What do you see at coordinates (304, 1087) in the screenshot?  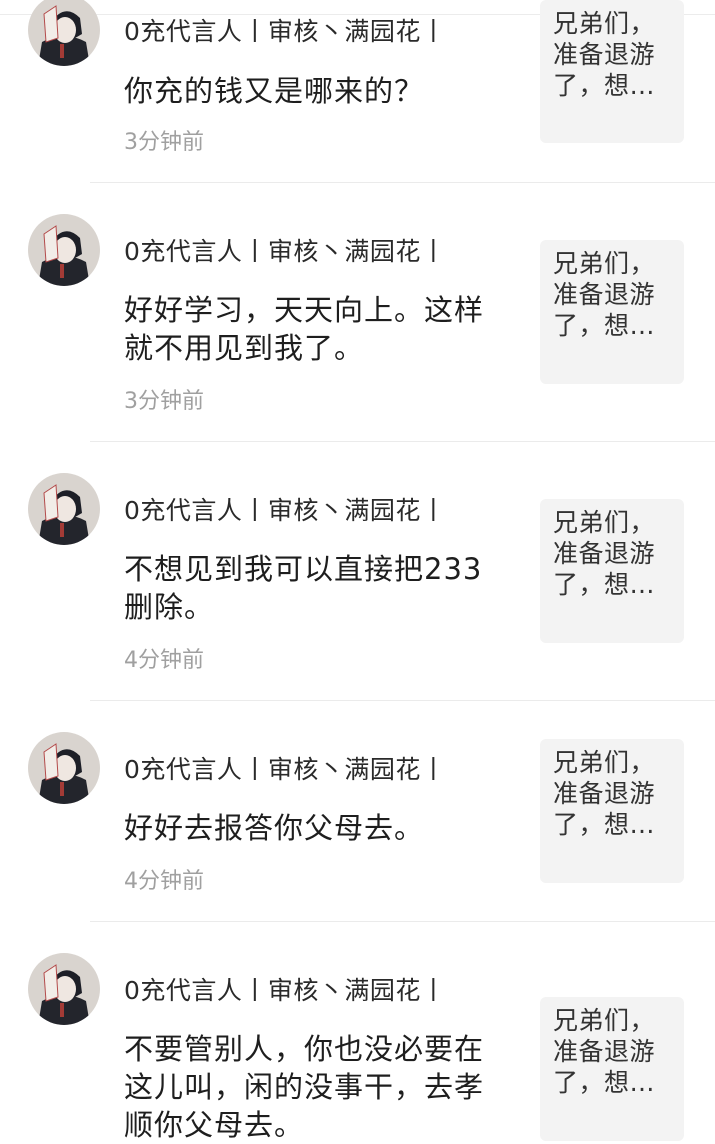 I see `comment-text: 不要管别人，你也没必要在这儿叫，闲的没事干，去孝顺你父母去。` at bounding box center [304, 1087].